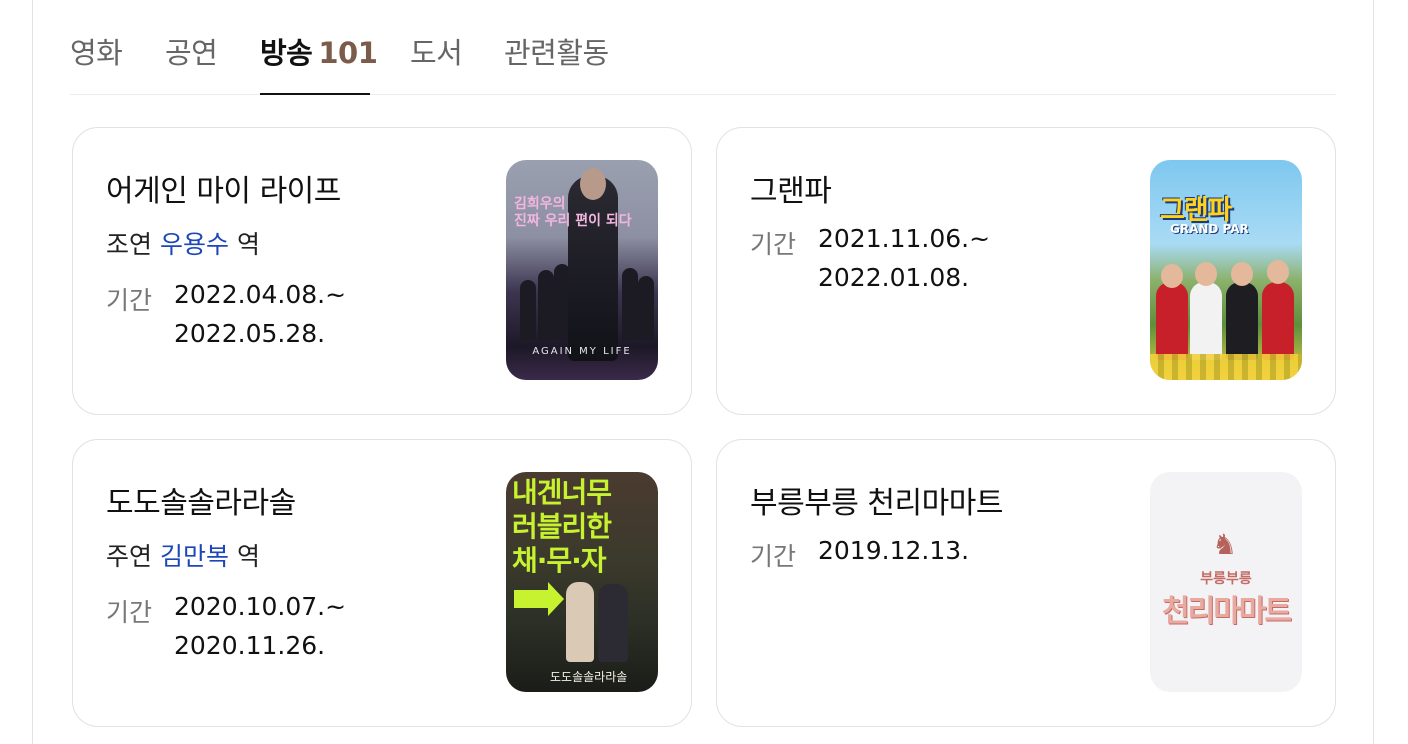 The height and width of the screenshot is (744, 1408). I want to click on tab-broadcast: 방송 101, so click(319, 51).